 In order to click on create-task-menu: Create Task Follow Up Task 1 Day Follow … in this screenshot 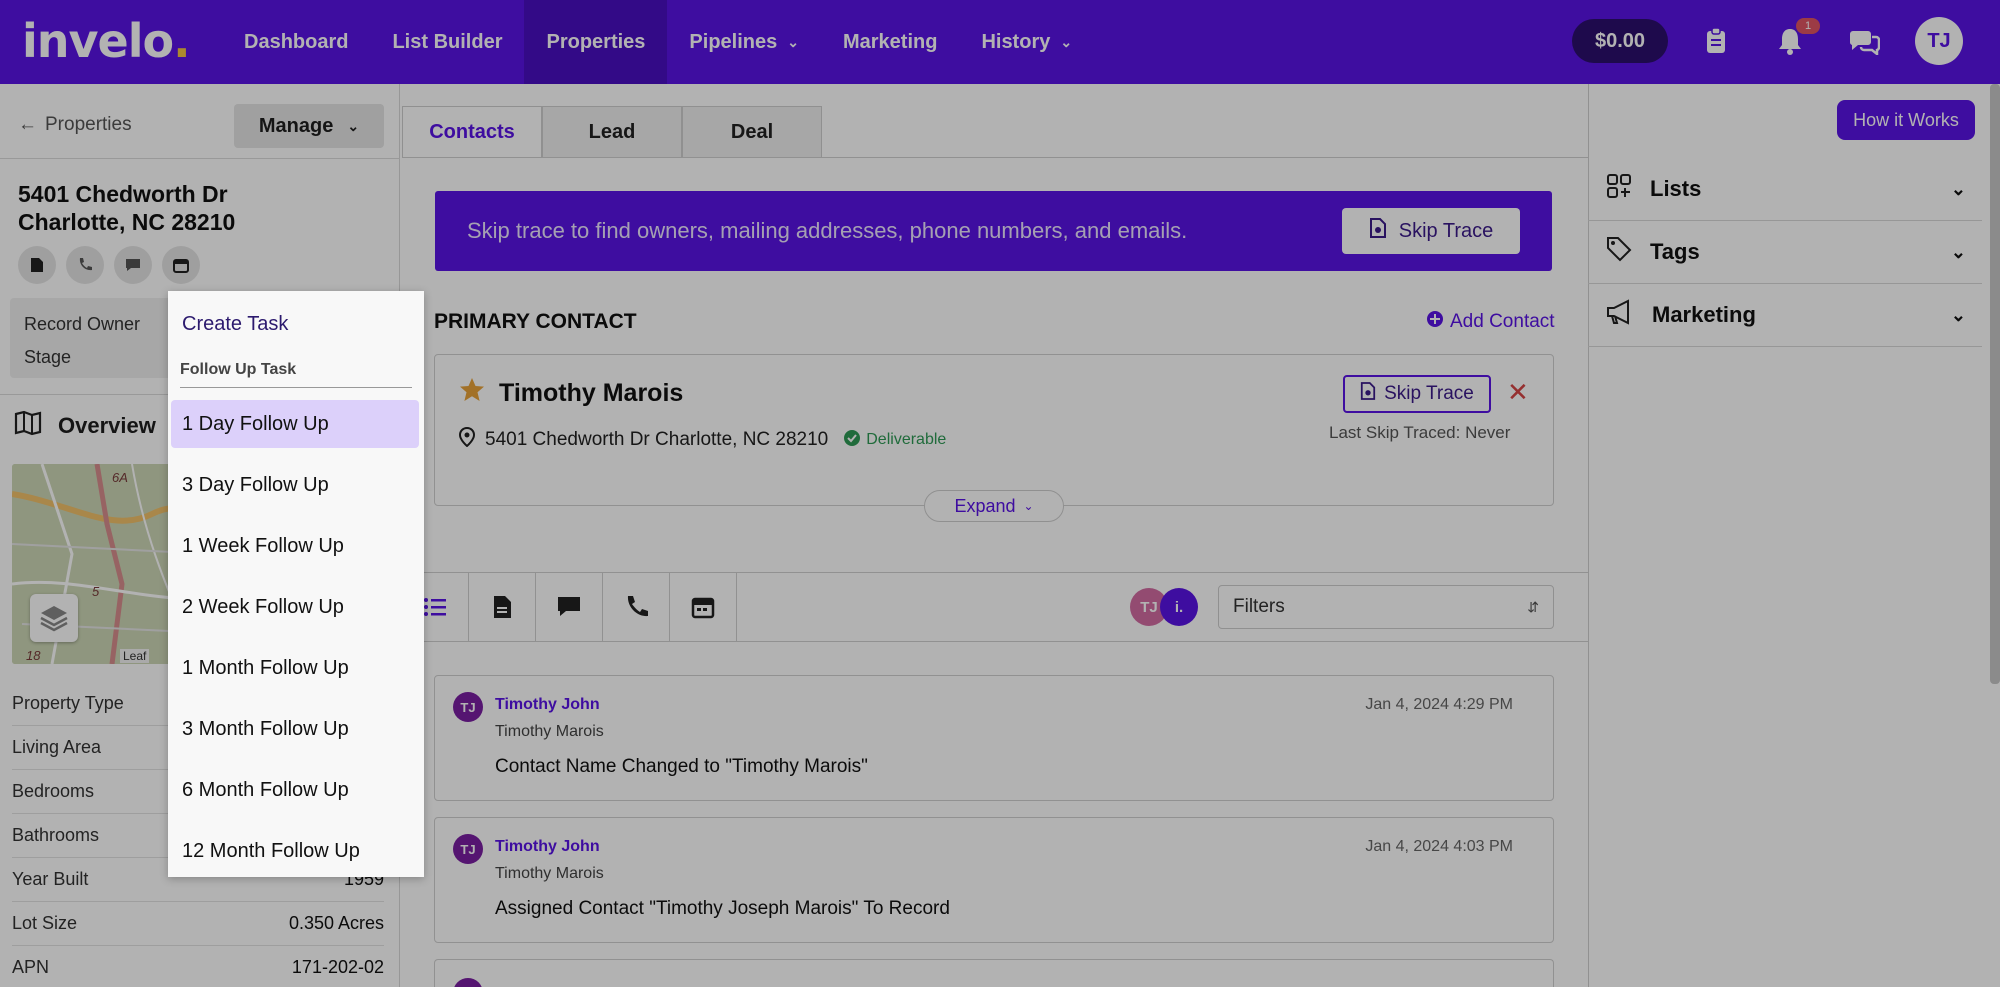, I will do `click(296, 584)`.